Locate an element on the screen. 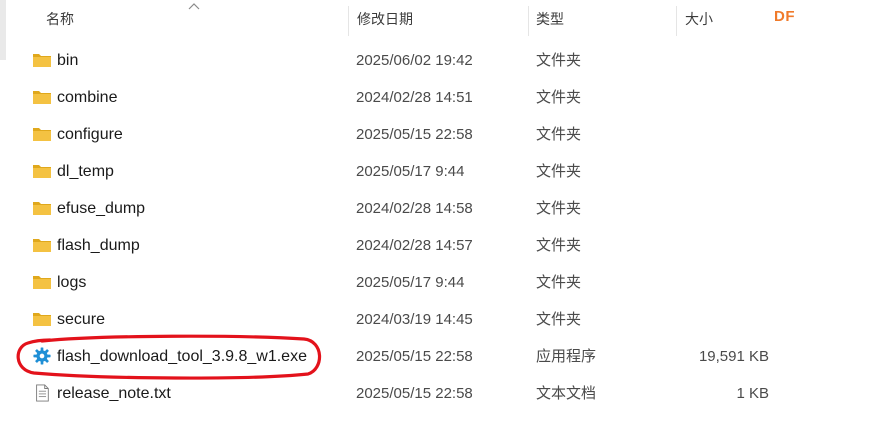  file-name: configure is located at coordinates (90, 134).